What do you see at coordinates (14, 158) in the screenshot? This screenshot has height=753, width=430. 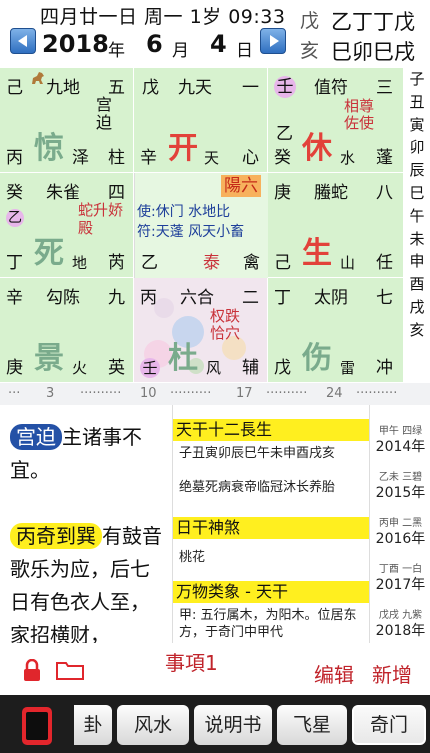 I see `palace-stem-earth: 丙` at bounding box center [14, 158].